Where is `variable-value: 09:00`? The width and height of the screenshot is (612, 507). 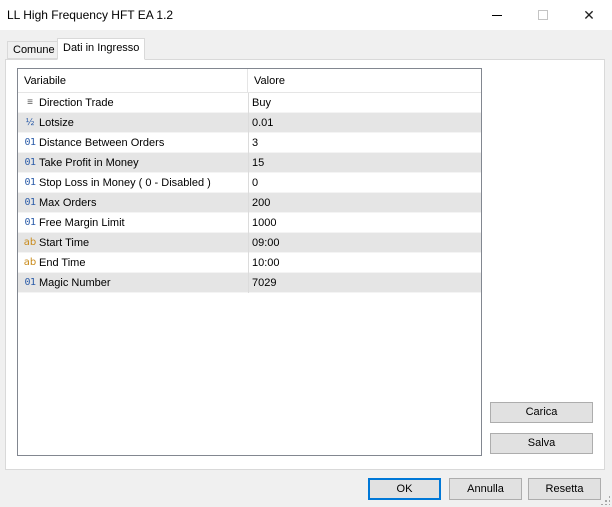
variable-value: 09:00 is located at coordinates (266, 243).